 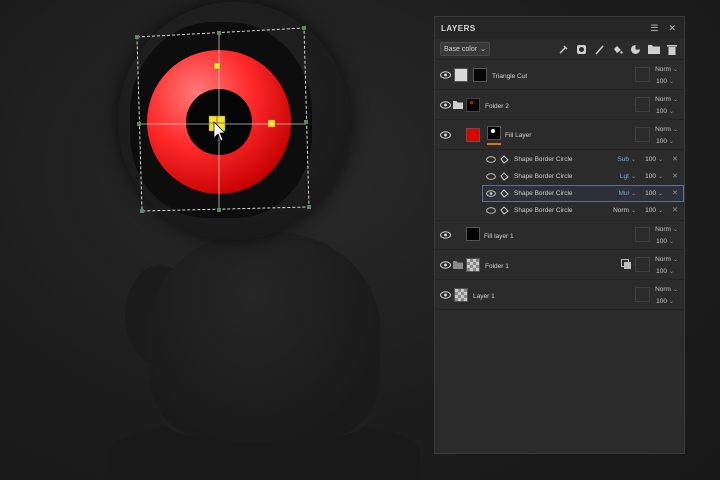 I want to click on chevron-down-icon: ⌄, so click(x=483, y=49).